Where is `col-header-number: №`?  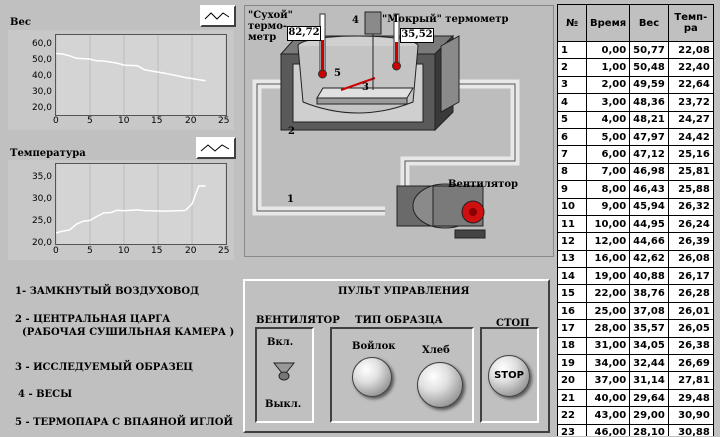
col-header-number: № is located at coordinates (572, 23).